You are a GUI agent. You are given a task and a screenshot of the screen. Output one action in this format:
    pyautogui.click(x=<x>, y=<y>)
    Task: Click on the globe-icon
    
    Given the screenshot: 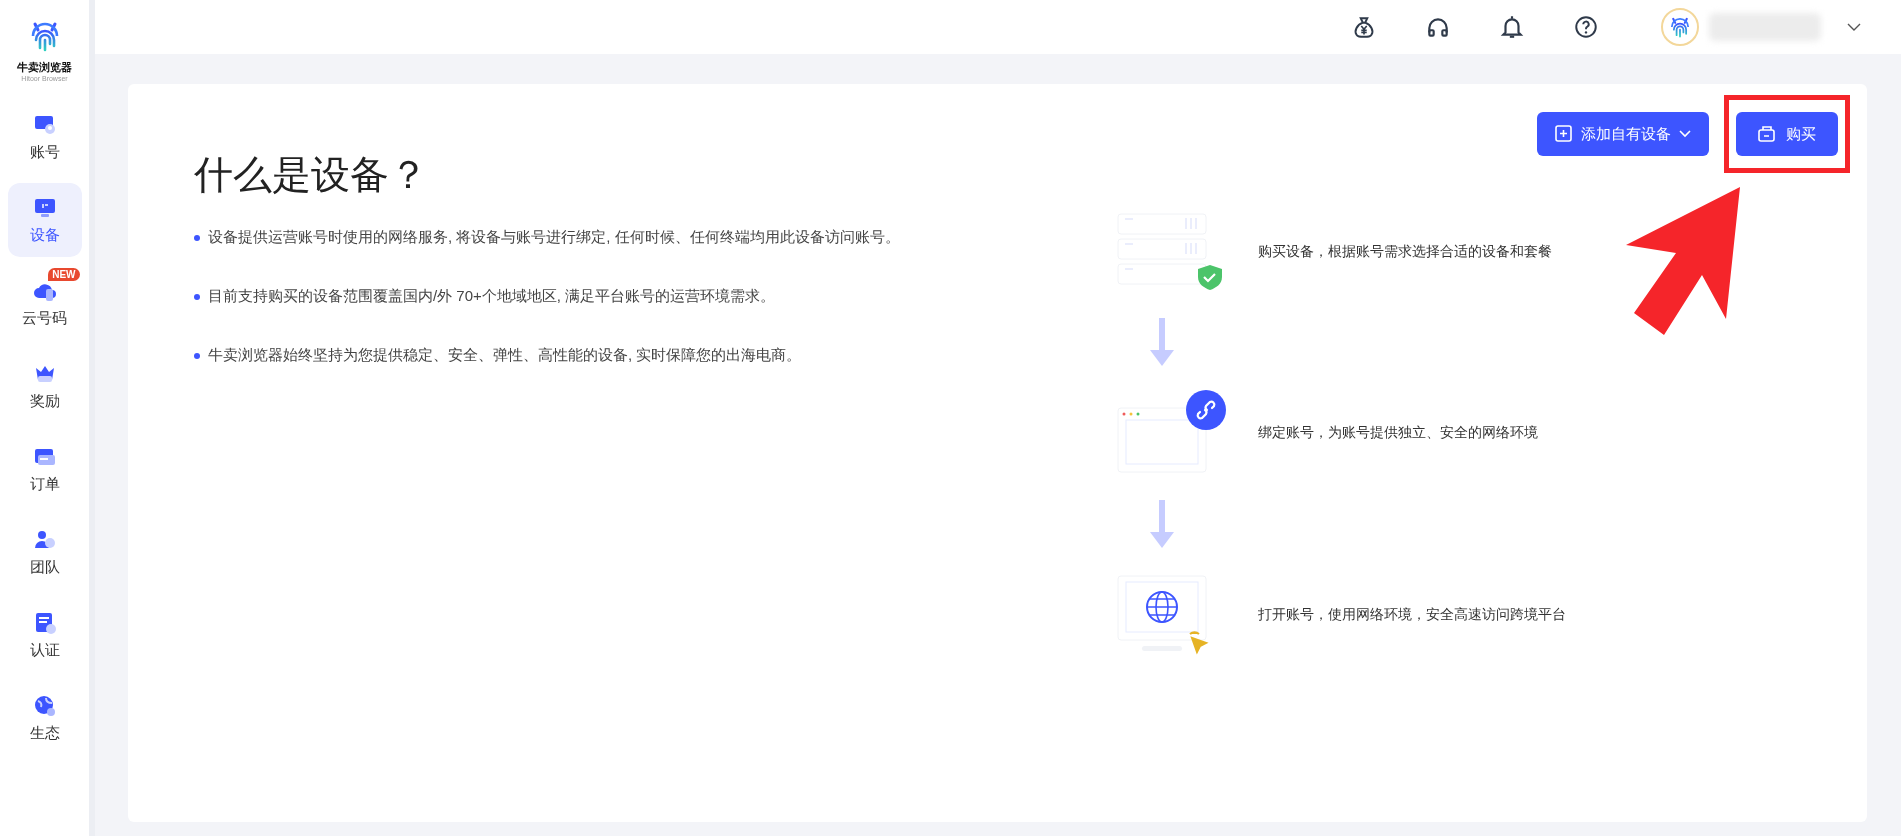 What is the action you would take?
    pyautogui.click(x=44, y=705)
    